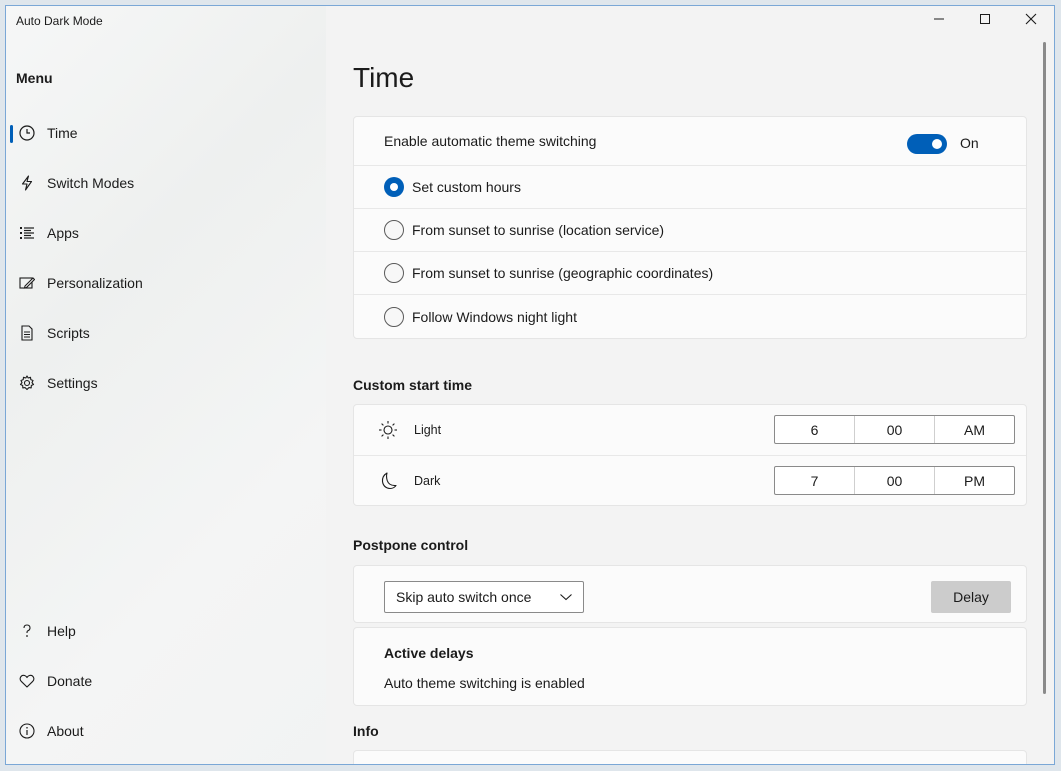 Image resolution: width=1061 pixels, height=771 pixels. Describe the element at coordinates (34, 78) in the screenshot. I see `menu-header: Menu` at that location.